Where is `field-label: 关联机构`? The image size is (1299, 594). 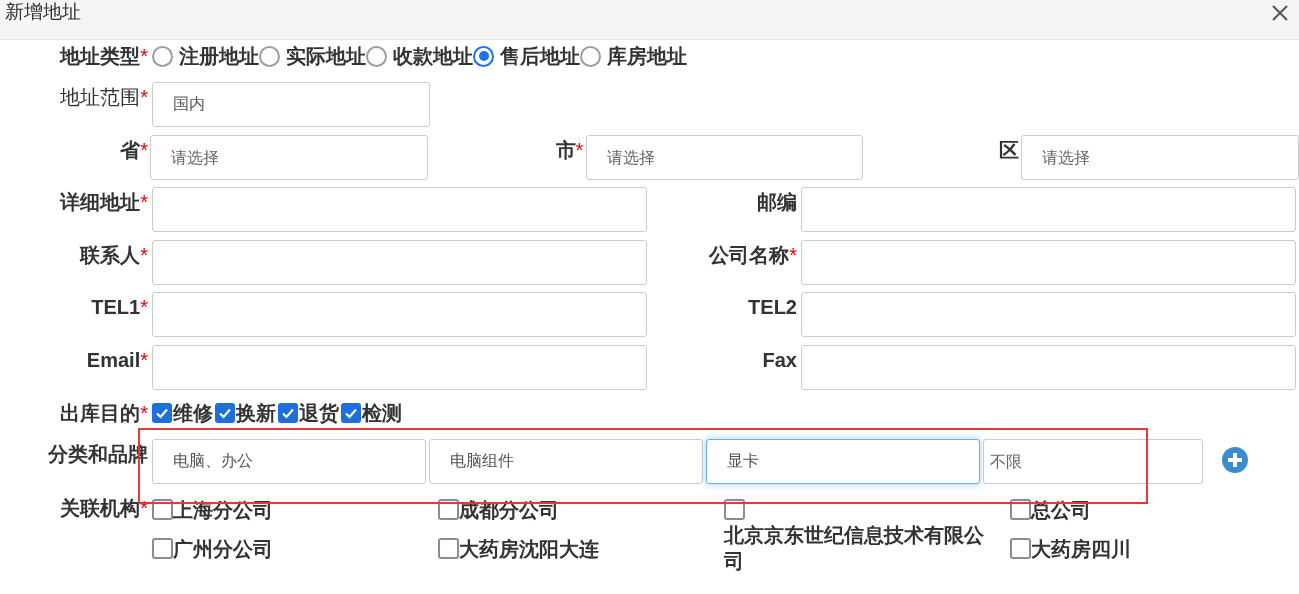
field-label: 关联机构 is located at coordinates (100, 508).